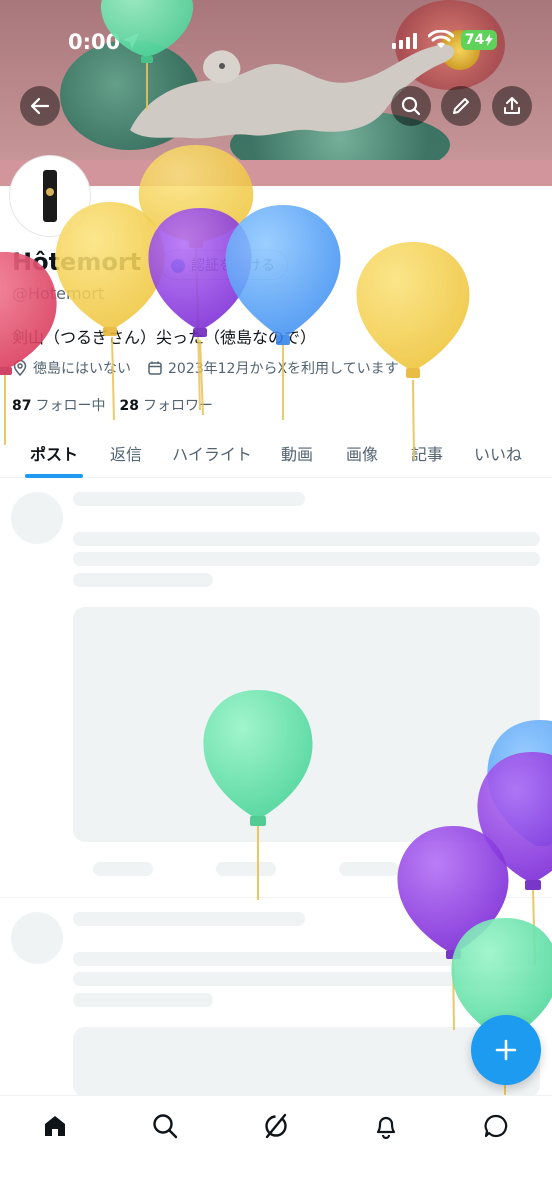 The image size is (552, 1200). Describe the element at coordinates (404, 41) in the screenshot. I see `cellular-signal-icon` at that location.